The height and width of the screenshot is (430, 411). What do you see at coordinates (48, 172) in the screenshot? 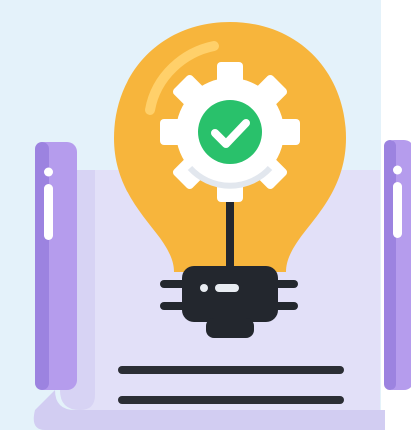
I see `scroll-roll-left-dot` at bounding box center [48, 172].